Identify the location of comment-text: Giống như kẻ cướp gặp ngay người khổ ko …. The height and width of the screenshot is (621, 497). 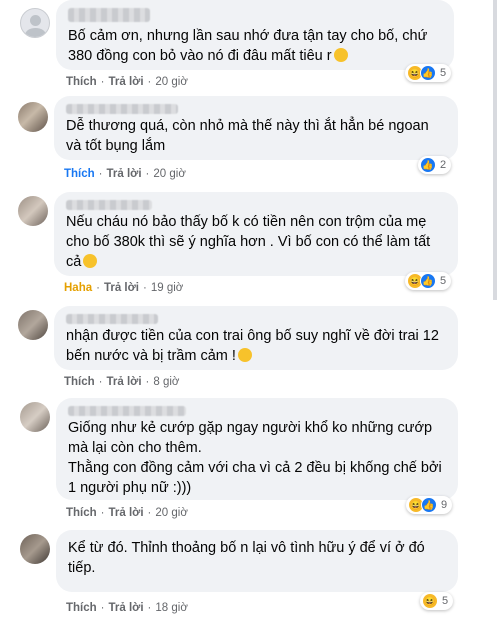
(255, 458).